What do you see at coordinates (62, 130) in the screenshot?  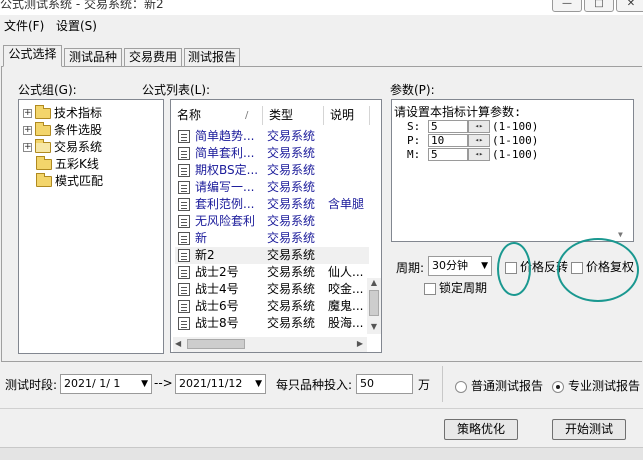 I see `tree-item-stock-screen: + 条件选股` at bounding box center [62, 130].